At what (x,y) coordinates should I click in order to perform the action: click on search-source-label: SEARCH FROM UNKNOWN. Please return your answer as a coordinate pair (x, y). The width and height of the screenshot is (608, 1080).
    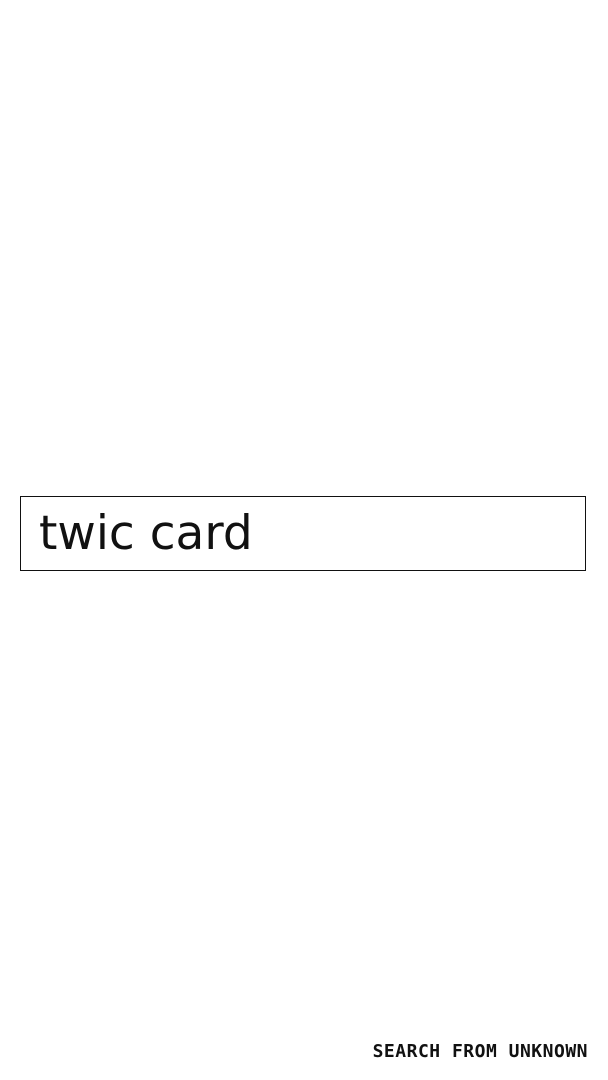
    Looking at the image, I should click on (480, 1051).